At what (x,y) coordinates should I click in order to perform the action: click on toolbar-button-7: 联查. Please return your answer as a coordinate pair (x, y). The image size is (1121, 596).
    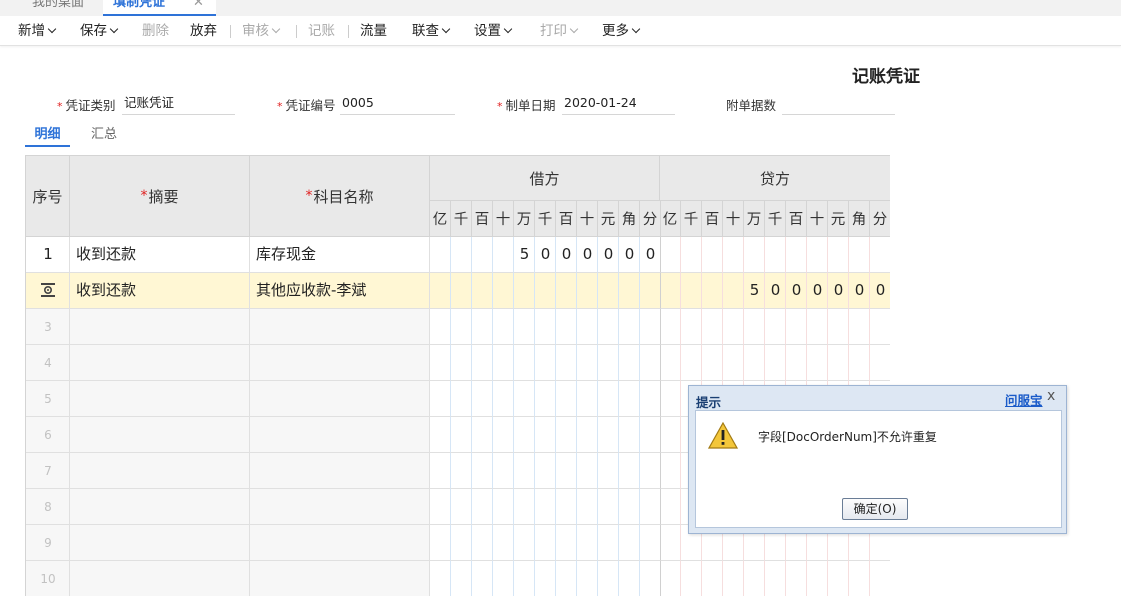
    Looking at the image, I should click on (431, 31).